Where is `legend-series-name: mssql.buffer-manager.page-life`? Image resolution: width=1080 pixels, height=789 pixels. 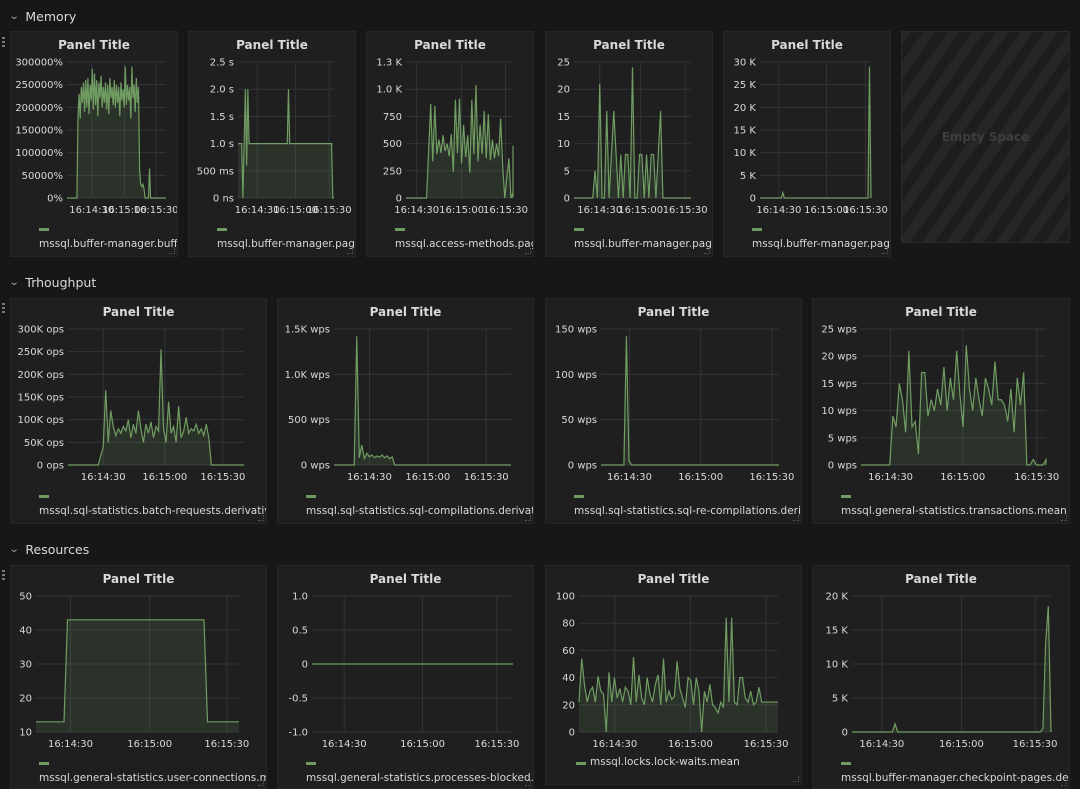
legend-series-name: mssql.buffer-manager.page-life is located at coordinates (286, 244).